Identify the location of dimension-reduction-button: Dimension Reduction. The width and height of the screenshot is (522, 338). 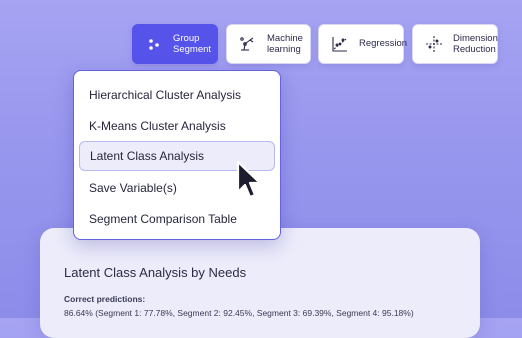
(455, 44).